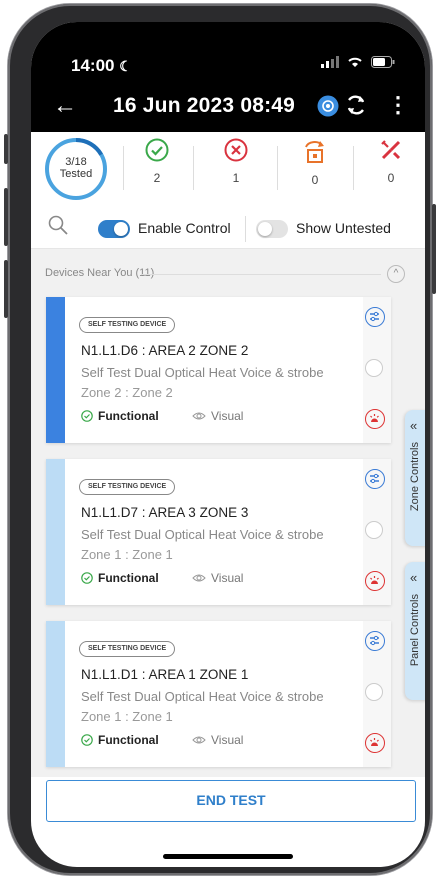 This screenshot has height=879, width=440. I want to click on search-icon, so click(58, 225).